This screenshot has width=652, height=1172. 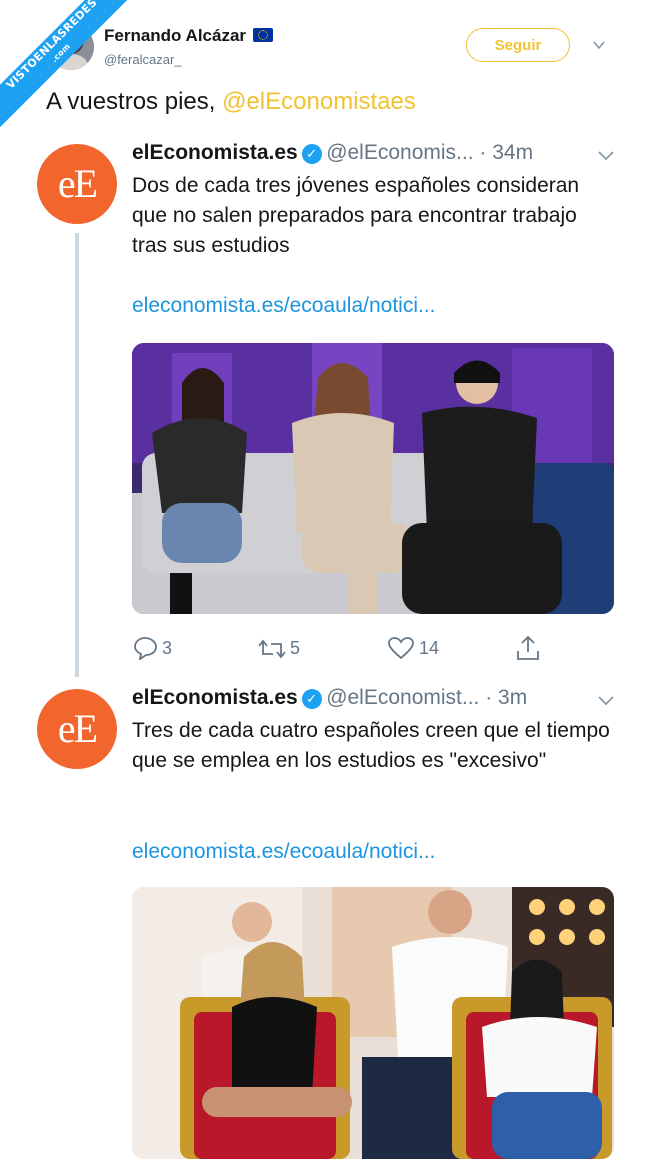 What do you see at coordinates (272, 649) in the screenshot?
I see `retweet-icon` at bounding box center [272, 649].